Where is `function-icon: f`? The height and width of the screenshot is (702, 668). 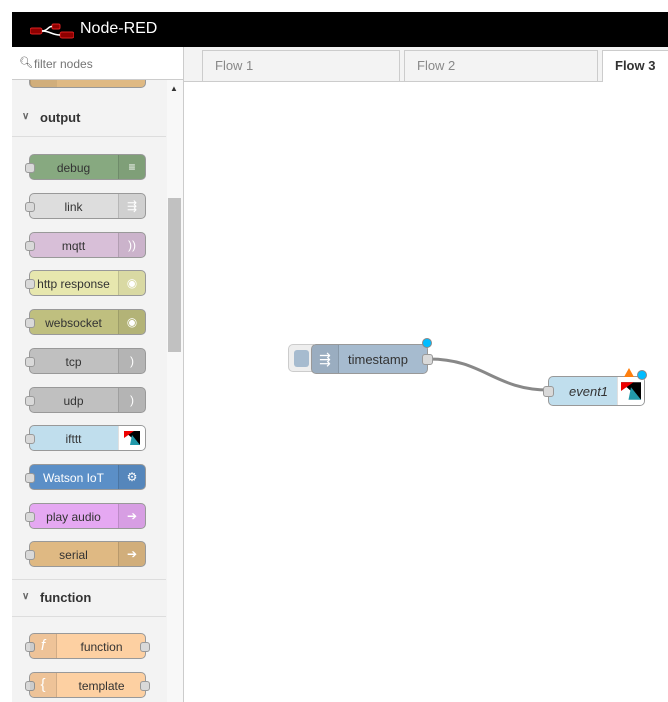 function-icon: f is located at coordinates (43, 646).